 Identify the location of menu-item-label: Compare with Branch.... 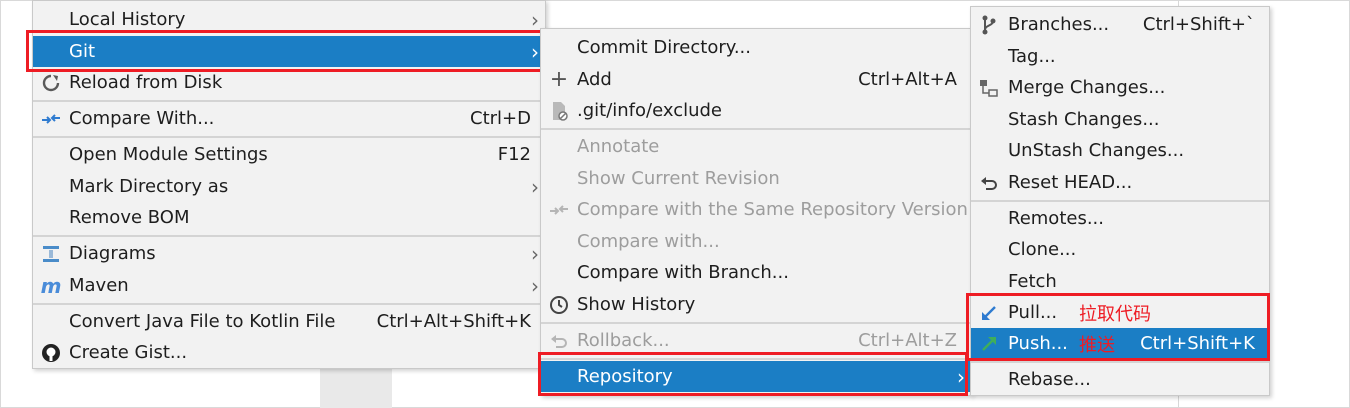
(683, 272).